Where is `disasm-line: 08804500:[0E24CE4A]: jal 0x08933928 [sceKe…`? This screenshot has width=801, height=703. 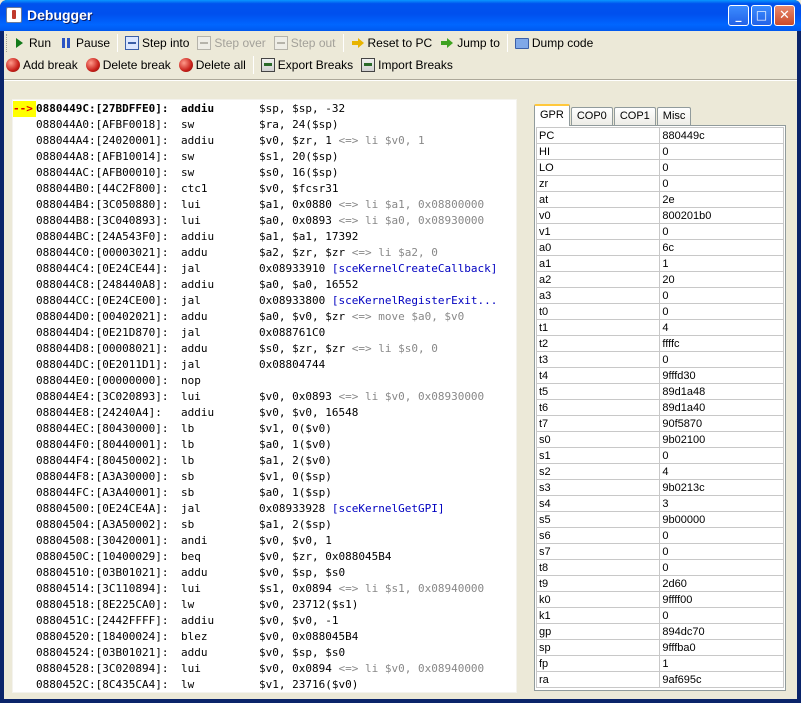 disasm-line: 08804500:[0E24CE4A]: jal 0x08933928 [sceKe… is located at coordinates (264, 509).